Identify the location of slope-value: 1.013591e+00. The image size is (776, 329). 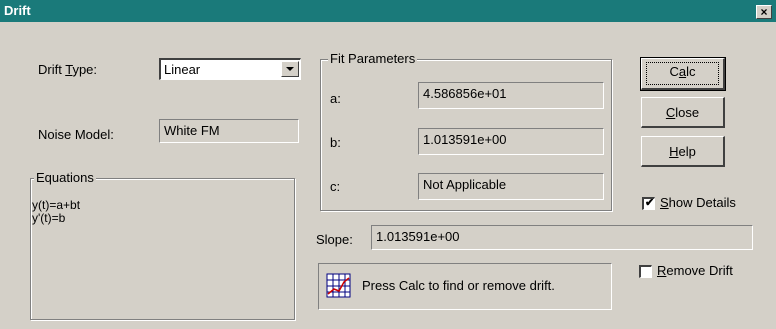
(562, 237).